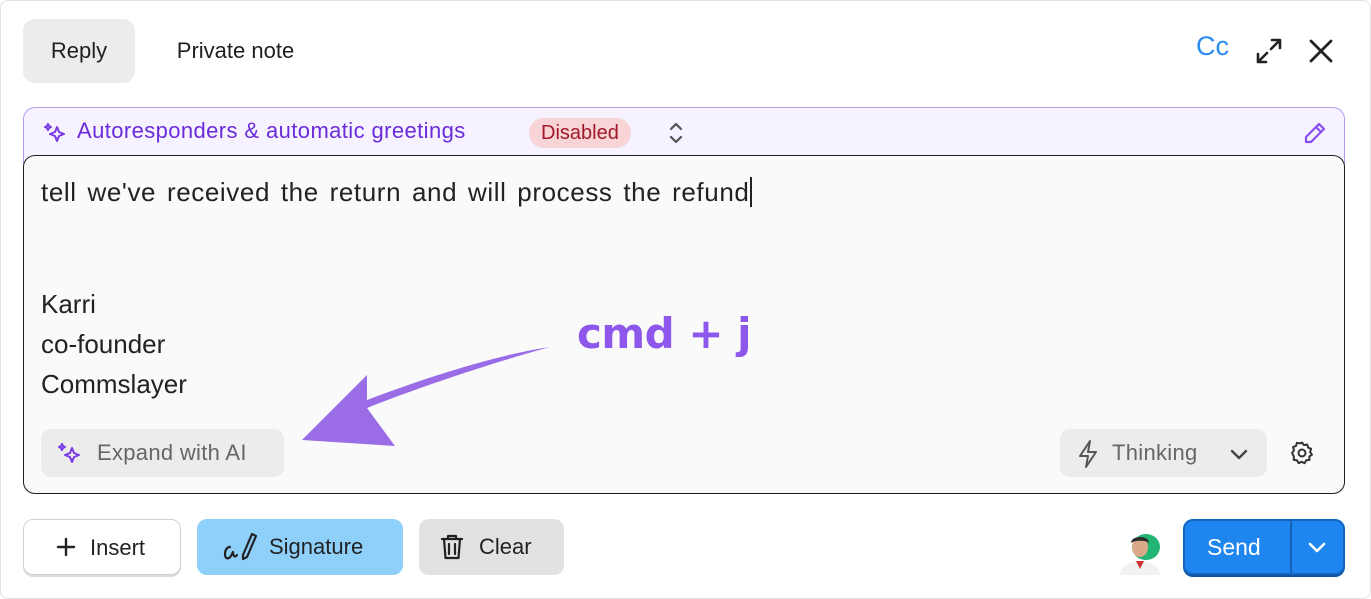  What do you see at coordinates (1291, 547) in the screenshot?
I see `send-divider` at bounding box center [1291, 547].